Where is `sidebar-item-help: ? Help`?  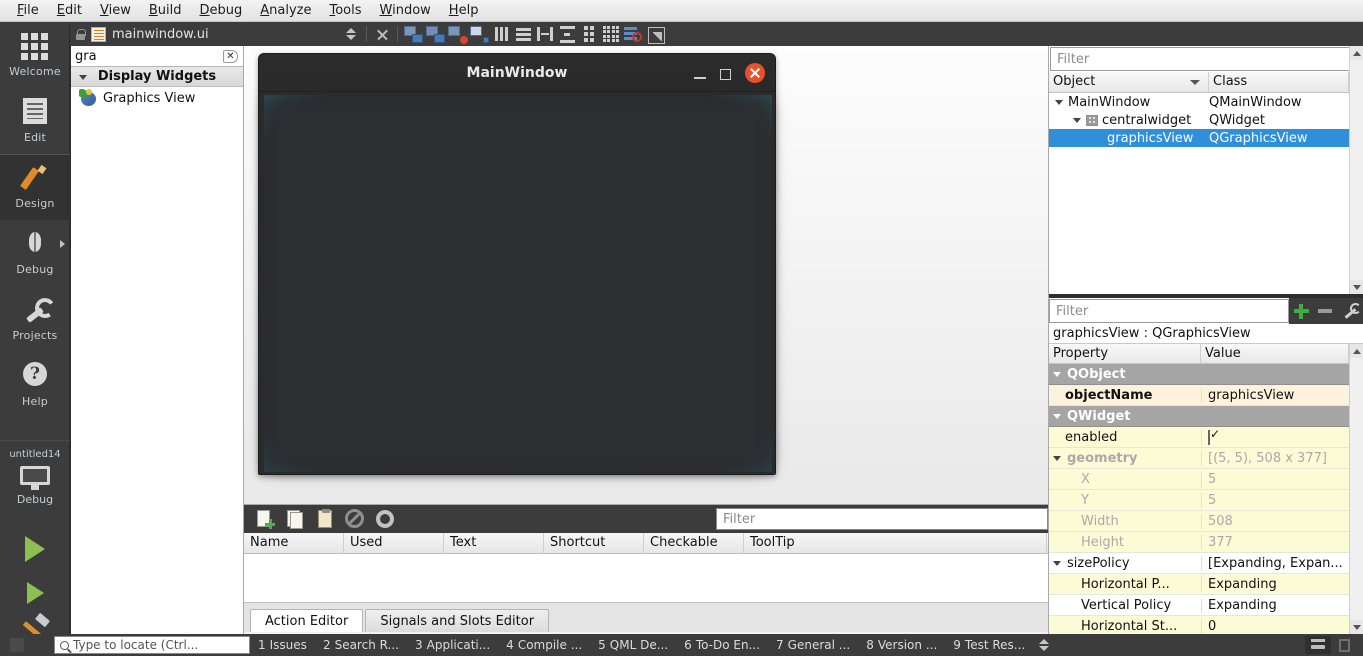
sidebar-item-help: ? Help is located at coordinates (35, 385).